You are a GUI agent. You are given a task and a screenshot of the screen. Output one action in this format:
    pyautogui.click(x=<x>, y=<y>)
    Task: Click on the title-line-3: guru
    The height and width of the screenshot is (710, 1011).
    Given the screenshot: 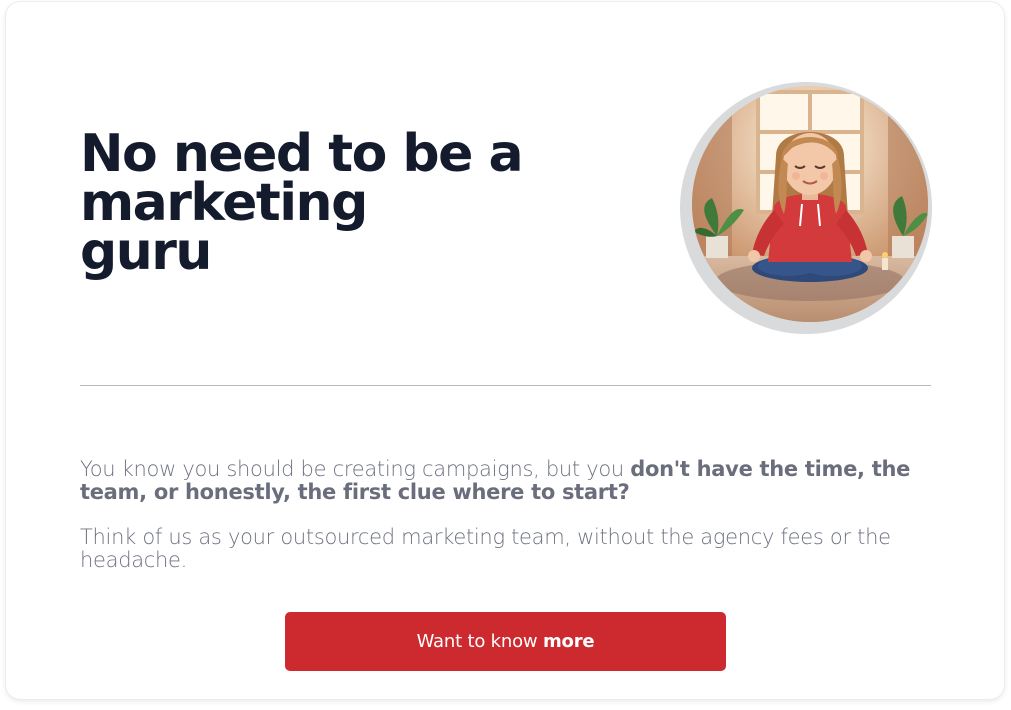 What is the action you would take?
    pyautogui.click(x=146, y=252)
    